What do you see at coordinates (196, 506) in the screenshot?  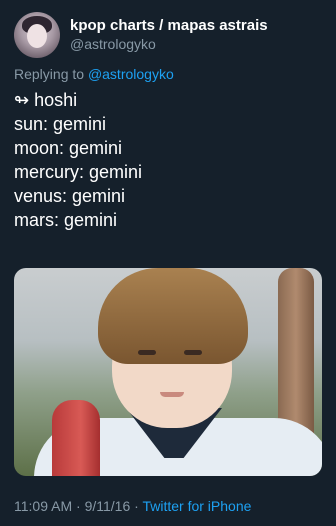 I see `tweet-source: Twitter for iPhone` at bounding box center [196, 506].